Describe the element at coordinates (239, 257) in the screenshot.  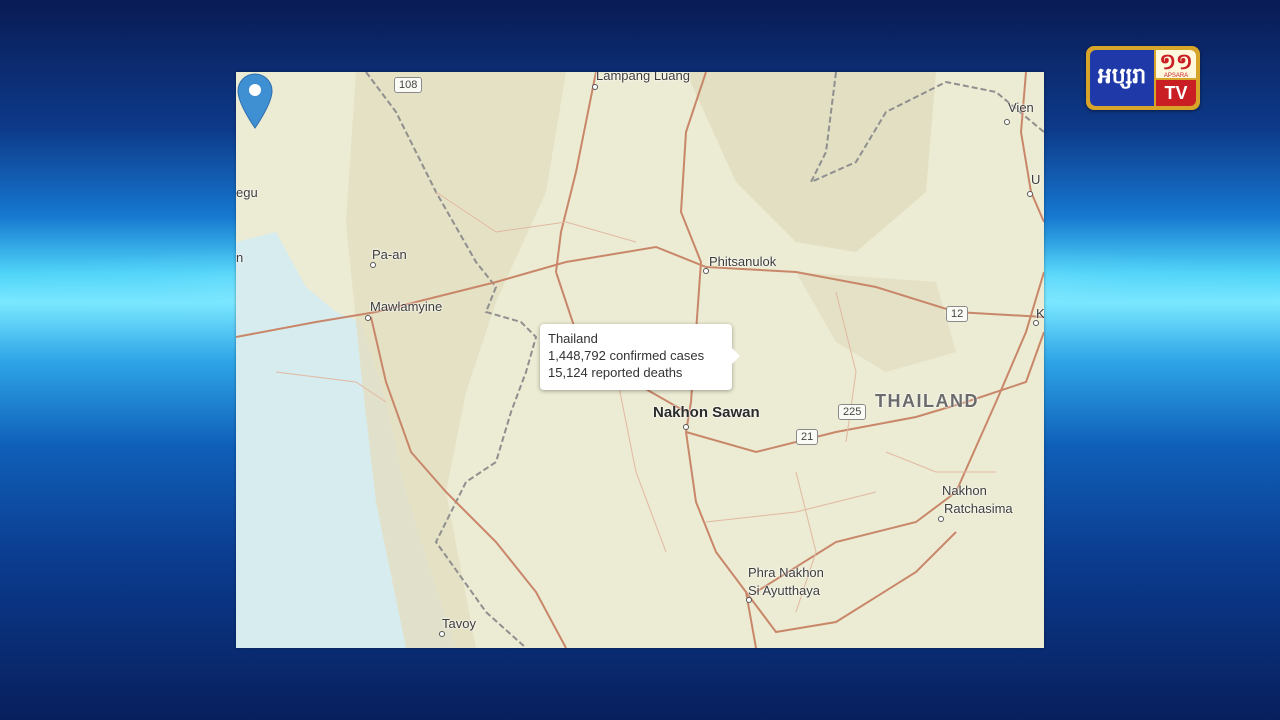
I see `place-pegu-n: n` at that location.